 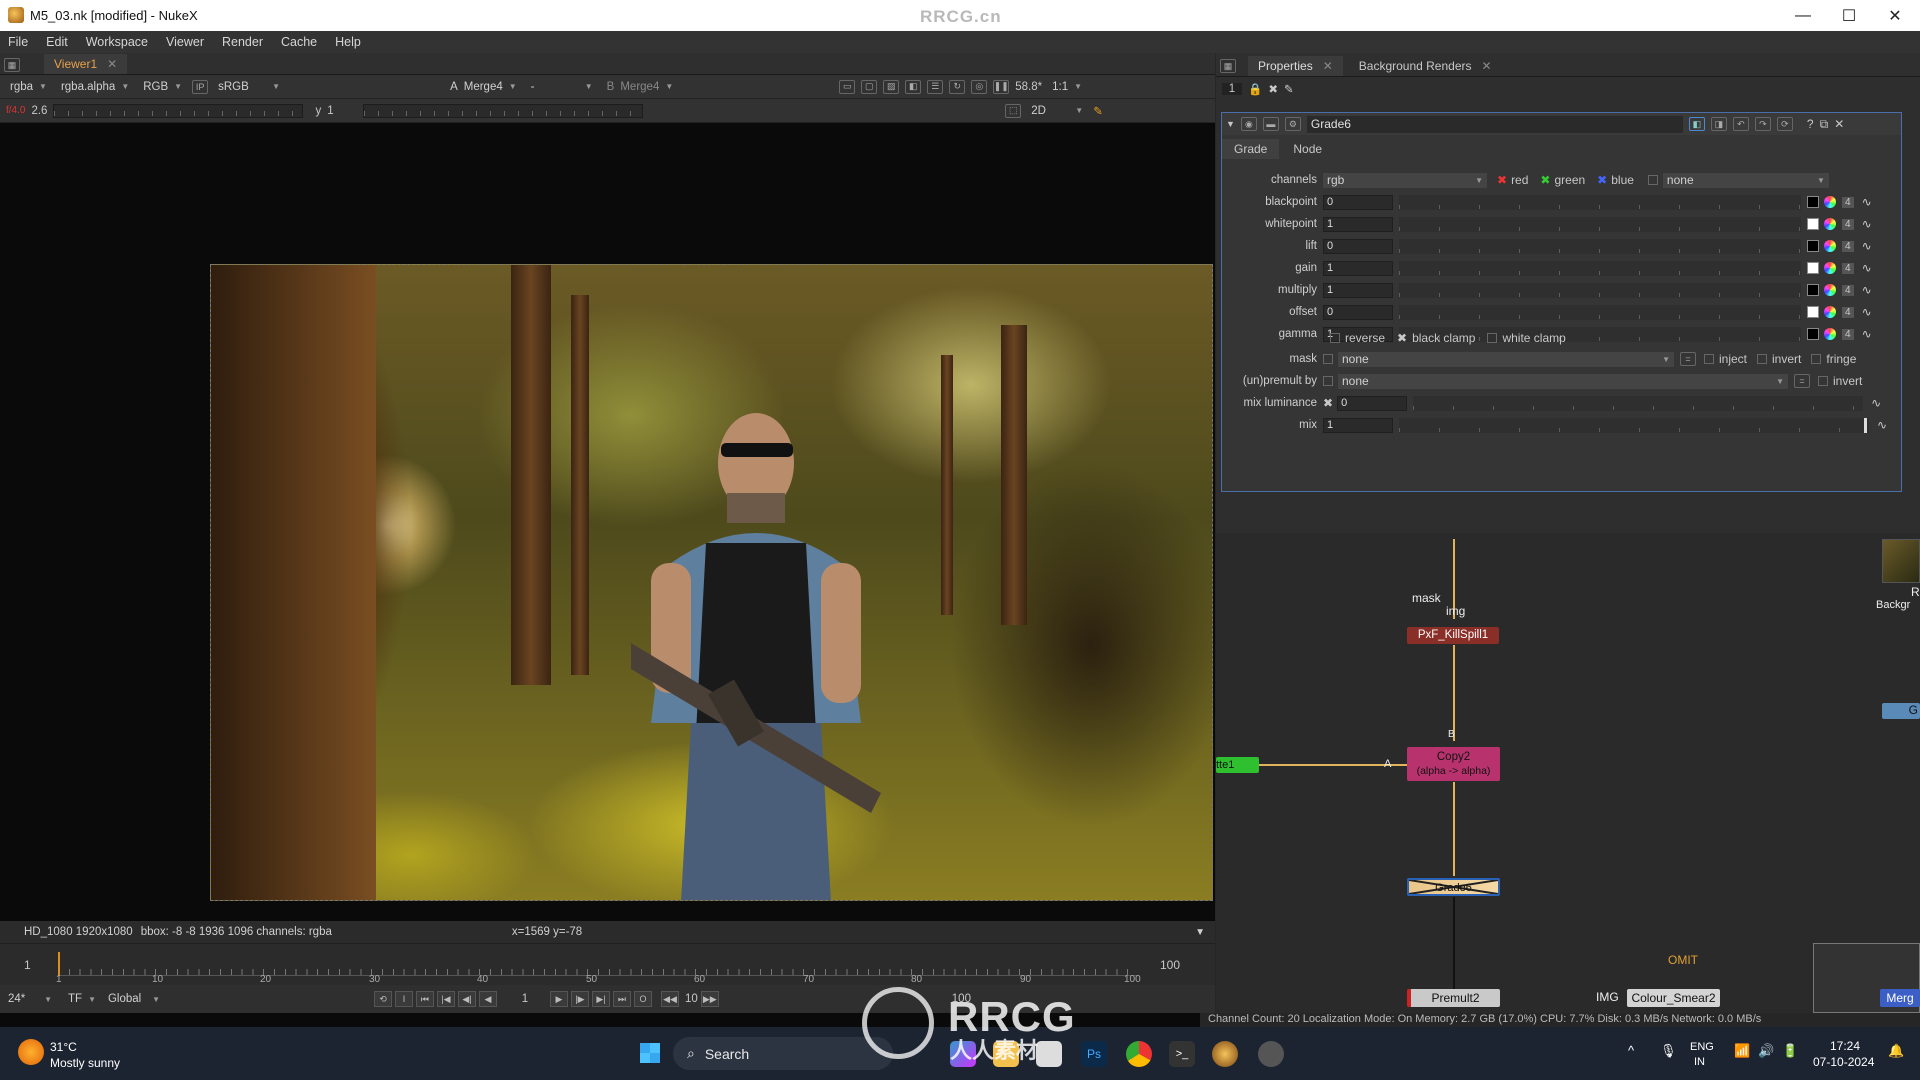 What do you see at coordinates (1506, 359) in the screenshot?
I see `mask-select: none ▼` at bounding box center [1506, 359].